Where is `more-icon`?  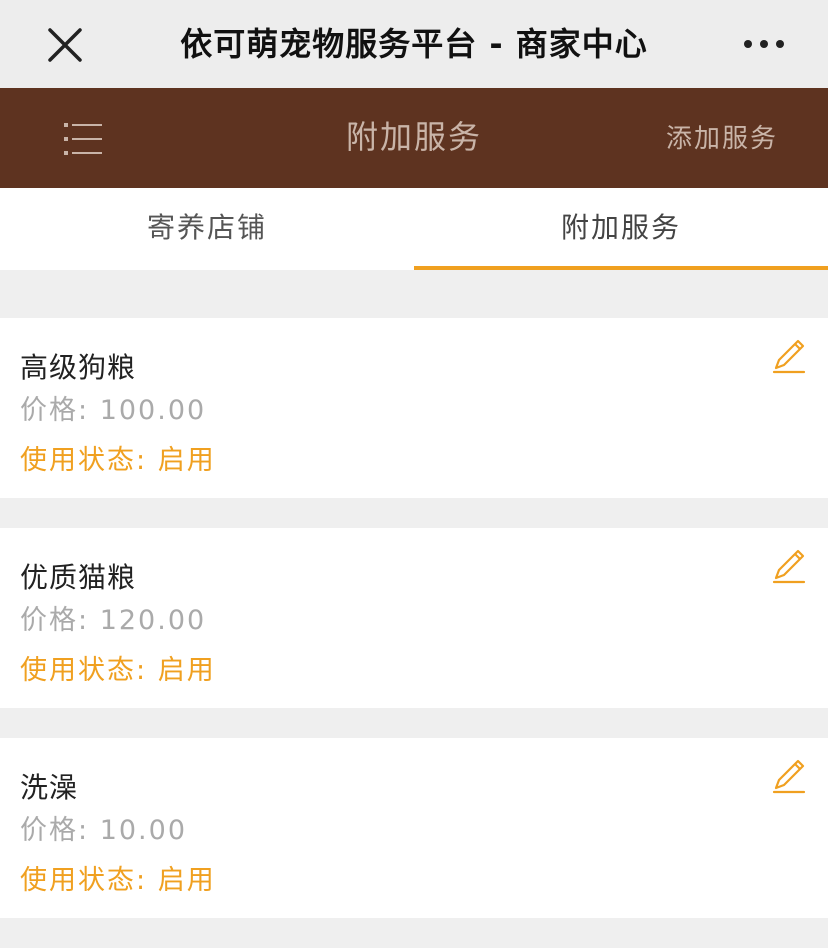
more-icon is located at coordinates (764, 44).